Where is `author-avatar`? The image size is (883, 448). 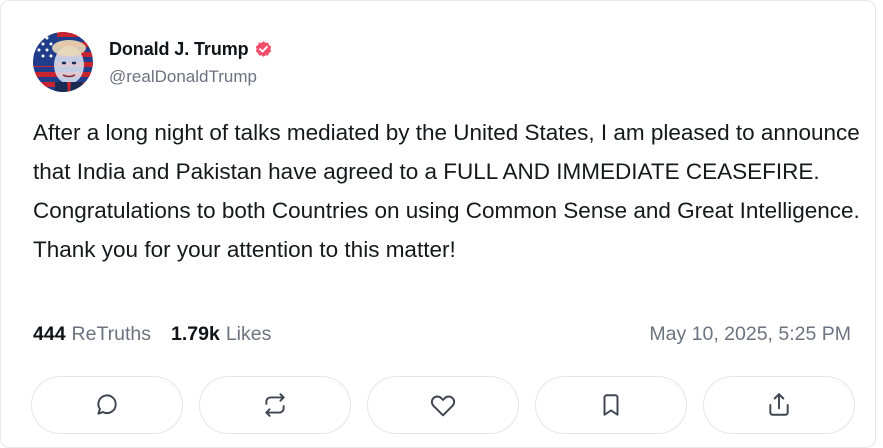
author-avatar is located at coordinates (63, 62).